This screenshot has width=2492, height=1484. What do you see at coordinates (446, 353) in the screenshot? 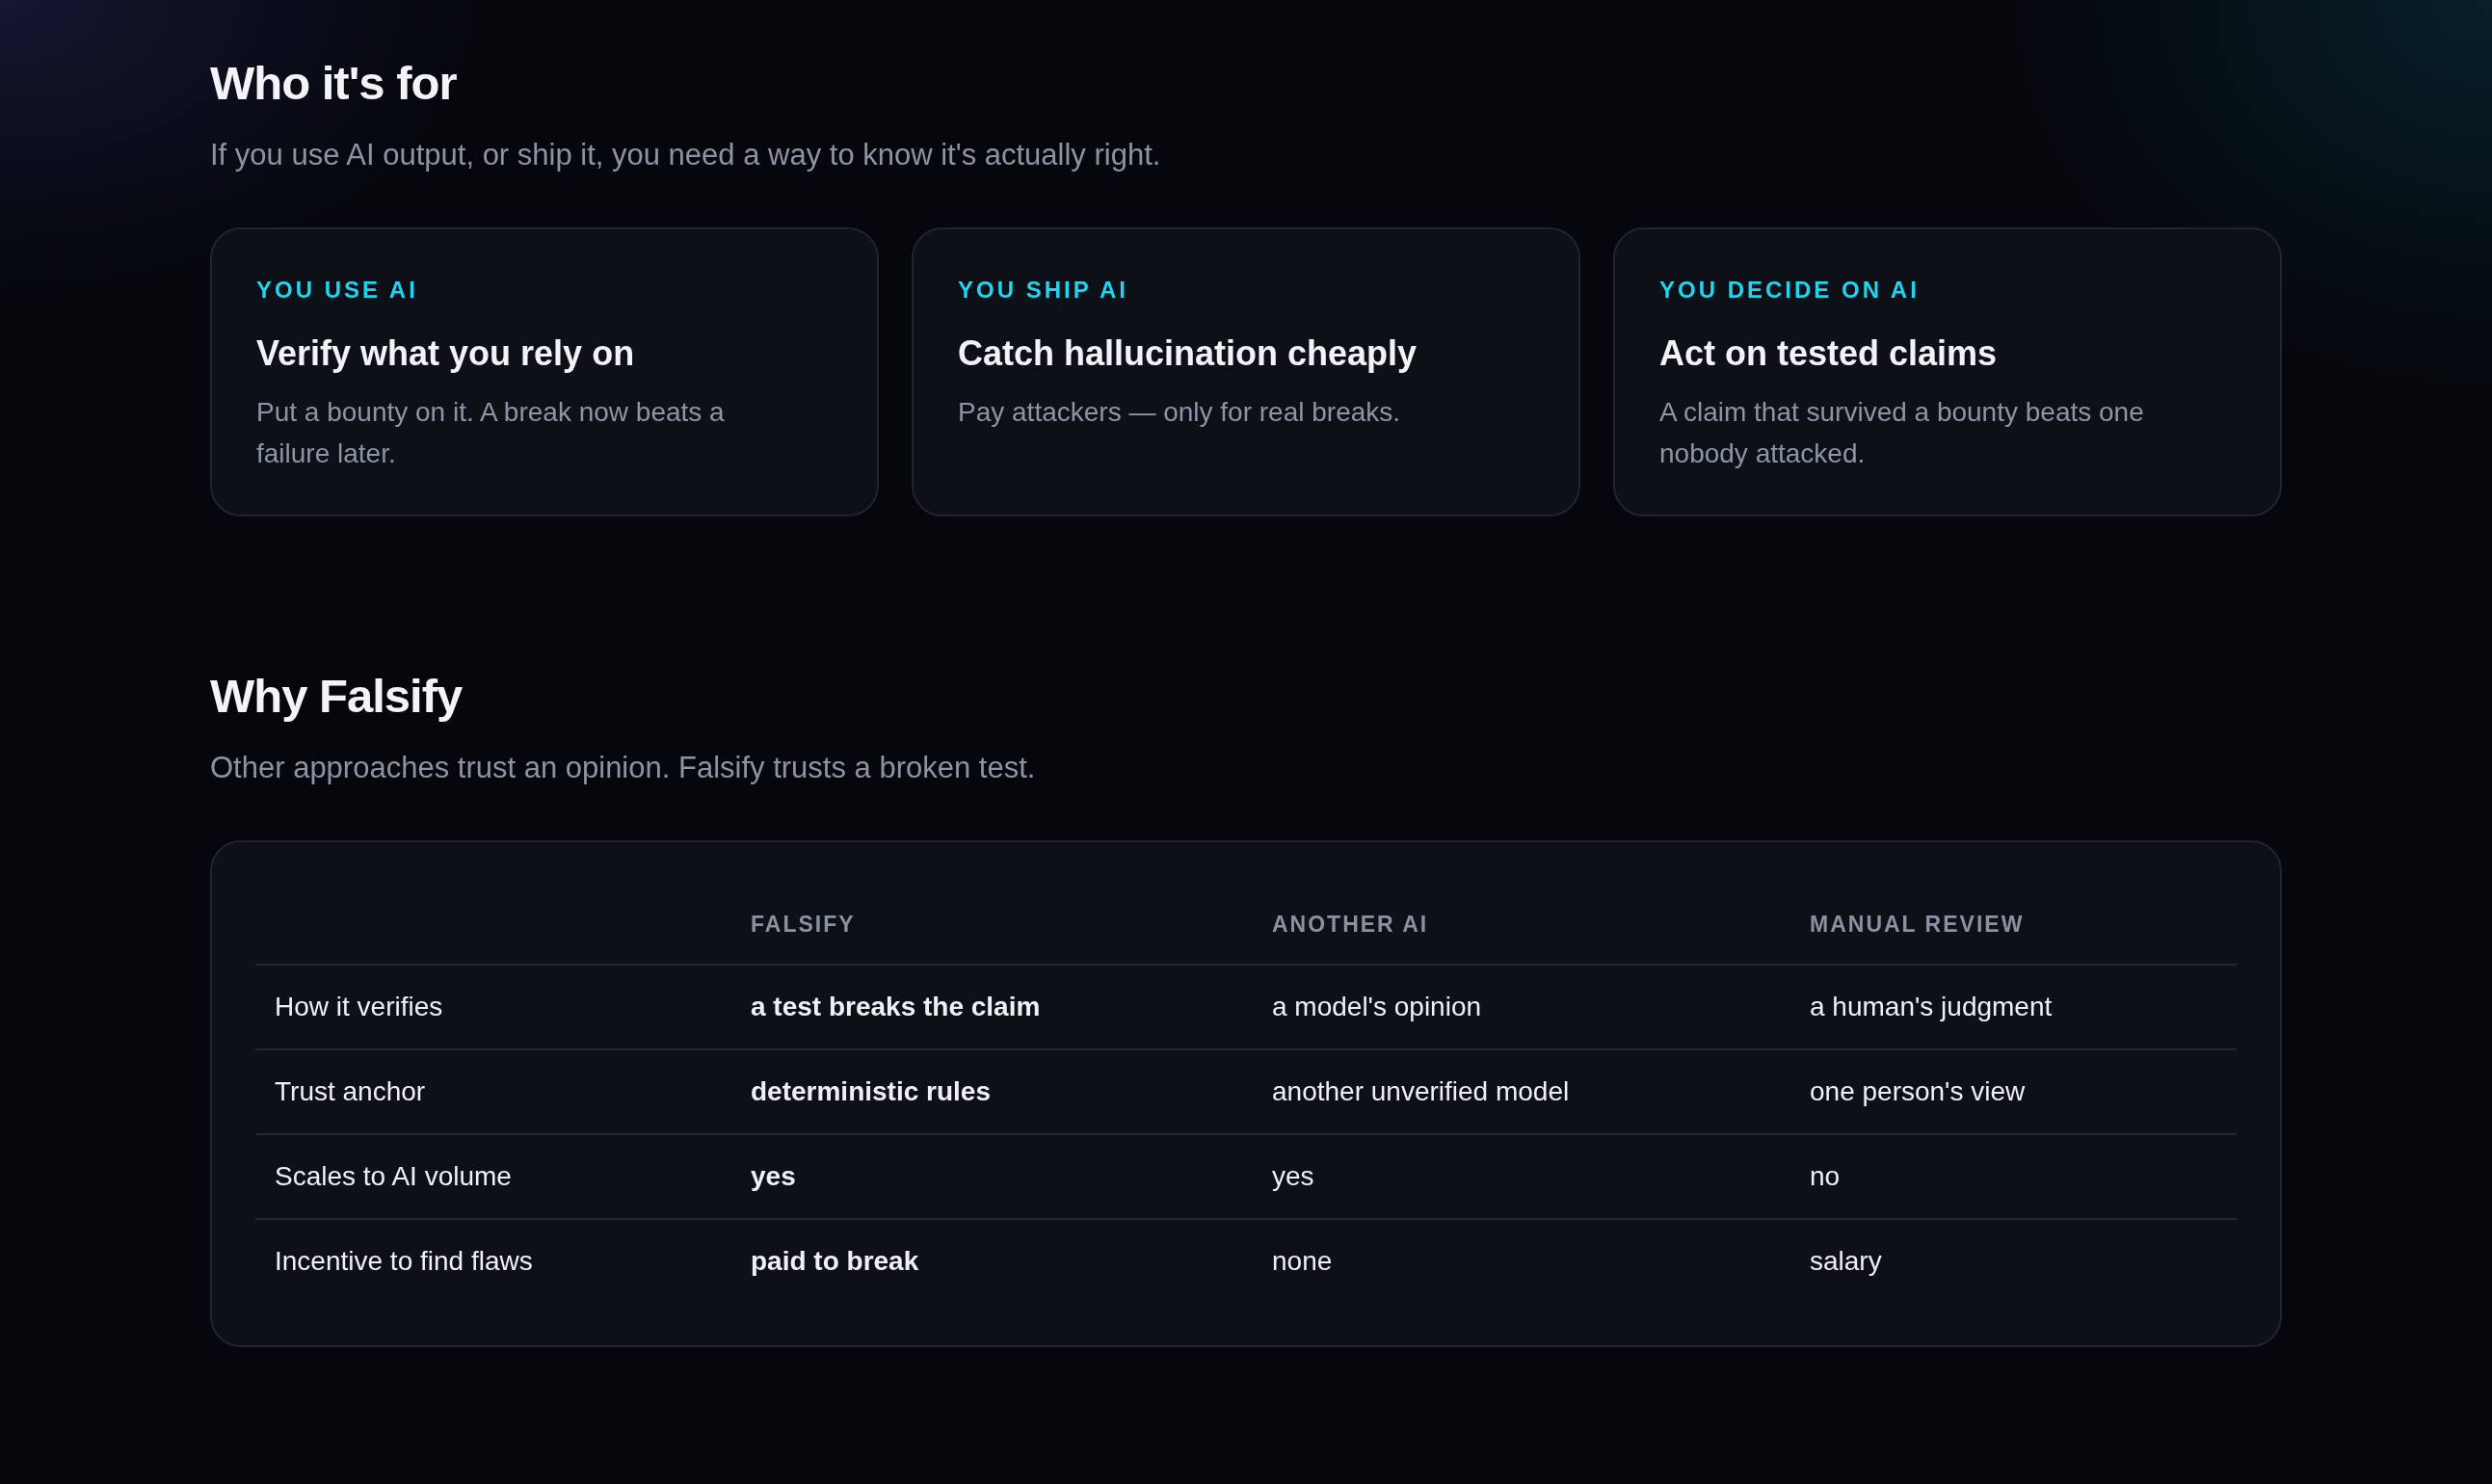
I see `card-title: Verify what you rely on` at bounding box center [446, 353].